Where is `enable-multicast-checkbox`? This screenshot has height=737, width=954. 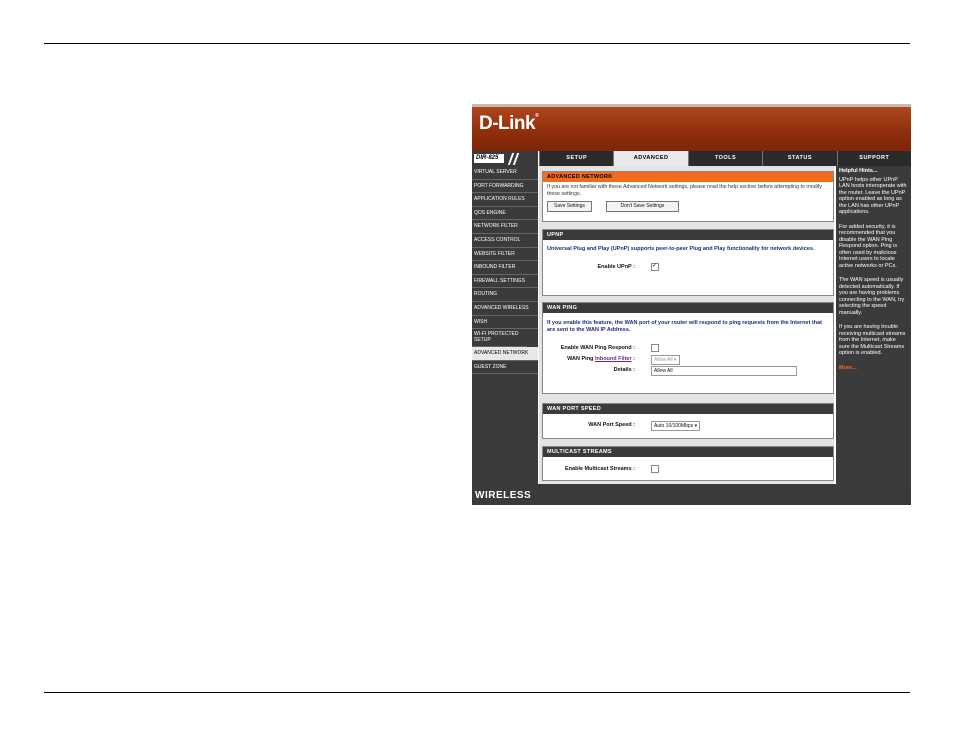 enable-multicast-checkbox is located at coordinates (655, 469).